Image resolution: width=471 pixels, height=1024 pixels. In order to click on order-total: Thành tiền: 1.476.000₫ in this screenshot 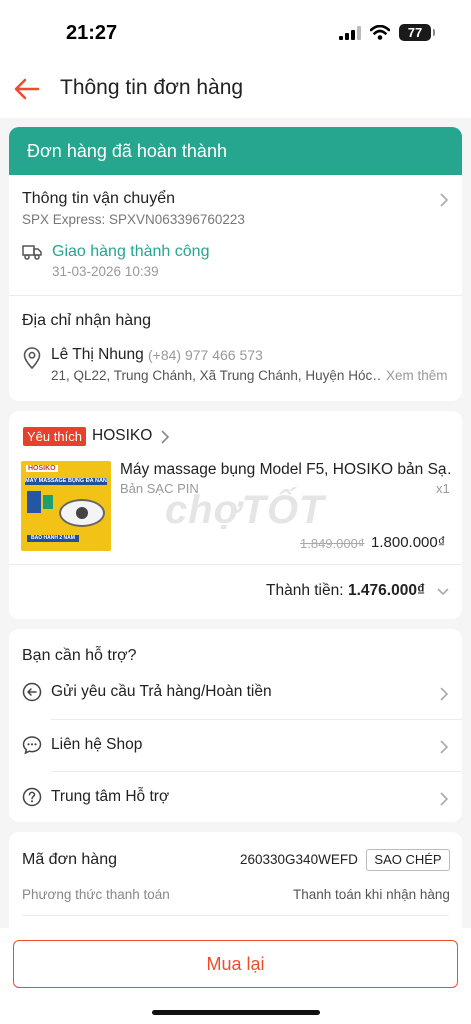, I will do `click(235, 592)`.